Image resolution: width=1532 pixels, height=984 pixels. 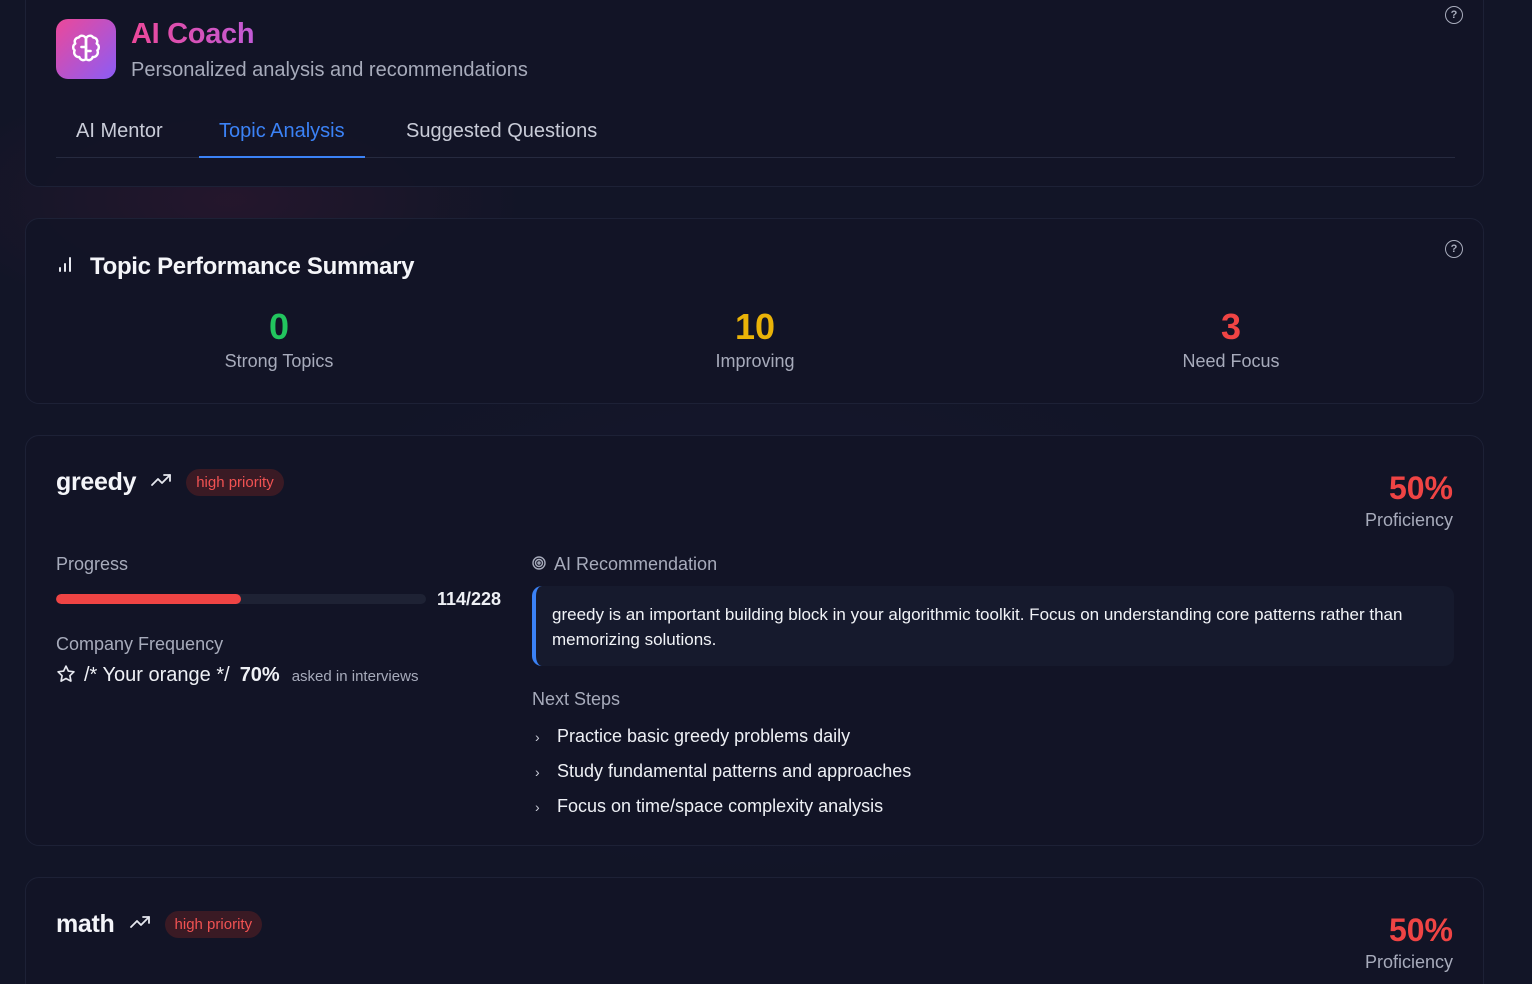 What do you see at coordinates (1231, 326) in the screenshot?
I see `stat-value: 3` at bounding box center [1231, 326].